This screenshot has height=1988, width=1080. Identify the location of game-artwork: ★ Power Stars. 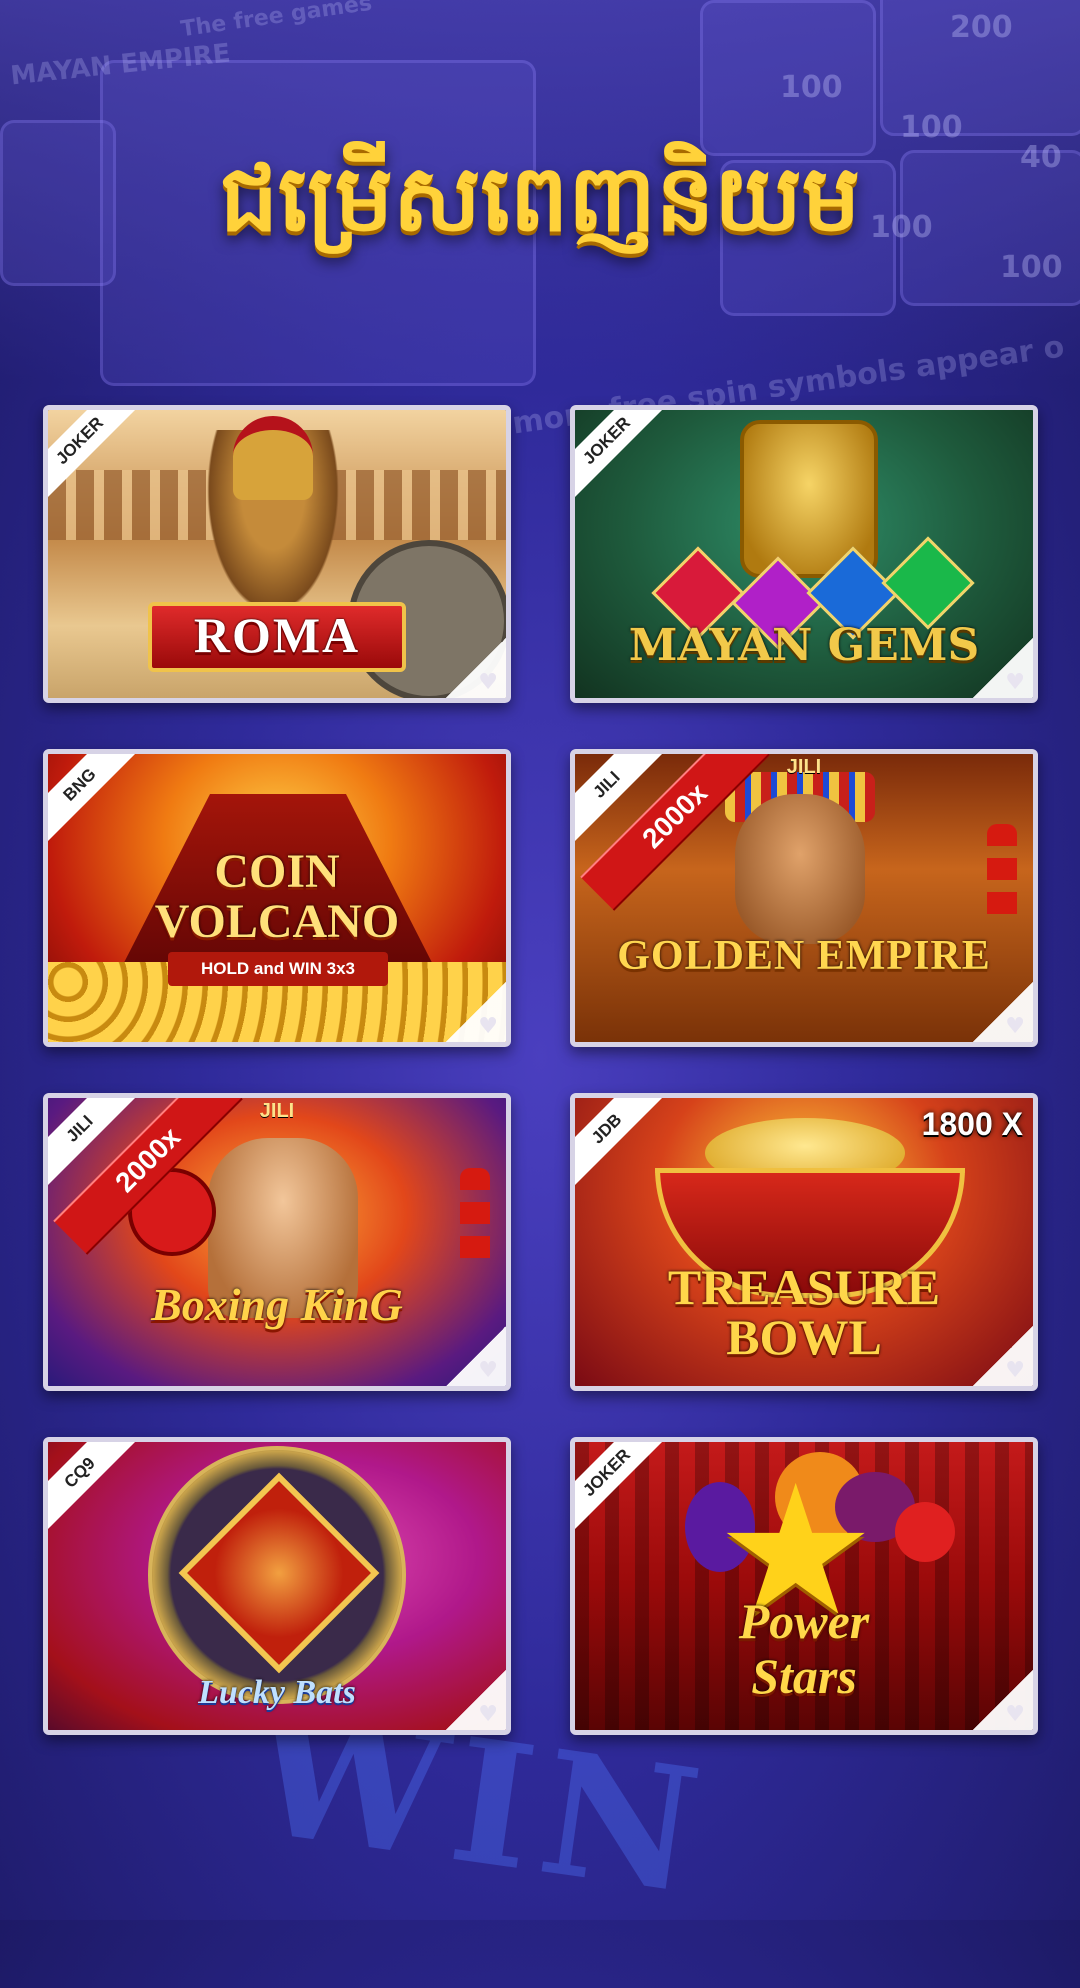
(804, 1586).